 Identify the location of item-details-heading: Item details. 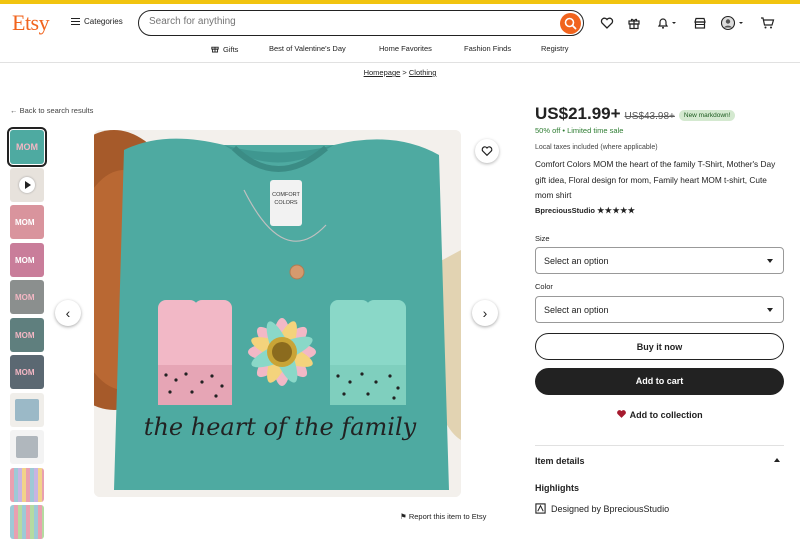
(560, 461).